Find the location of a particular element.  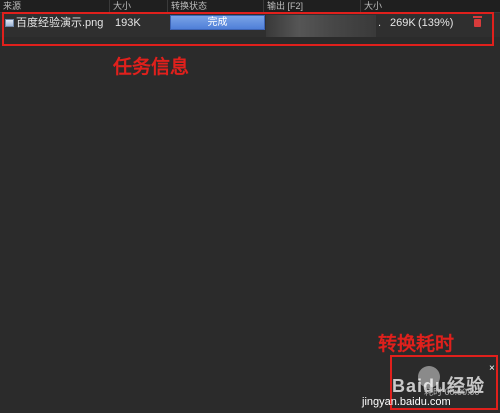

column-status: 转换状态 is located at coordinates (216, 6).